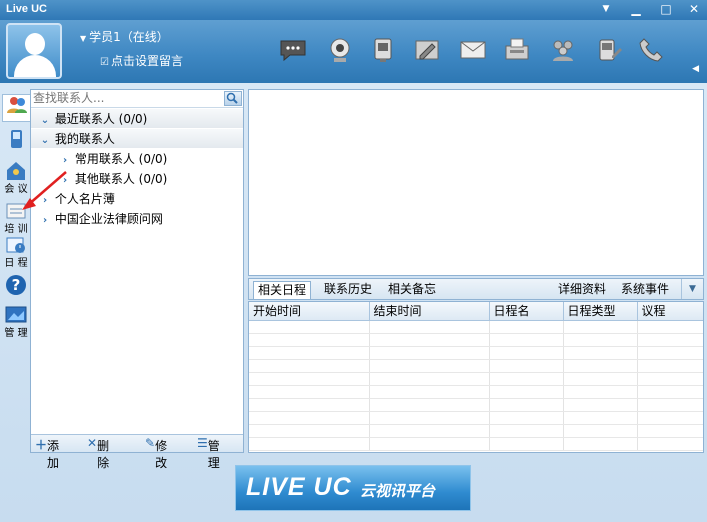 This screenshot has height=522, width=707. Describe the element at coordinates (695, 69) in the screenshot. I see `collapse-left-icon: ◀` at that location.